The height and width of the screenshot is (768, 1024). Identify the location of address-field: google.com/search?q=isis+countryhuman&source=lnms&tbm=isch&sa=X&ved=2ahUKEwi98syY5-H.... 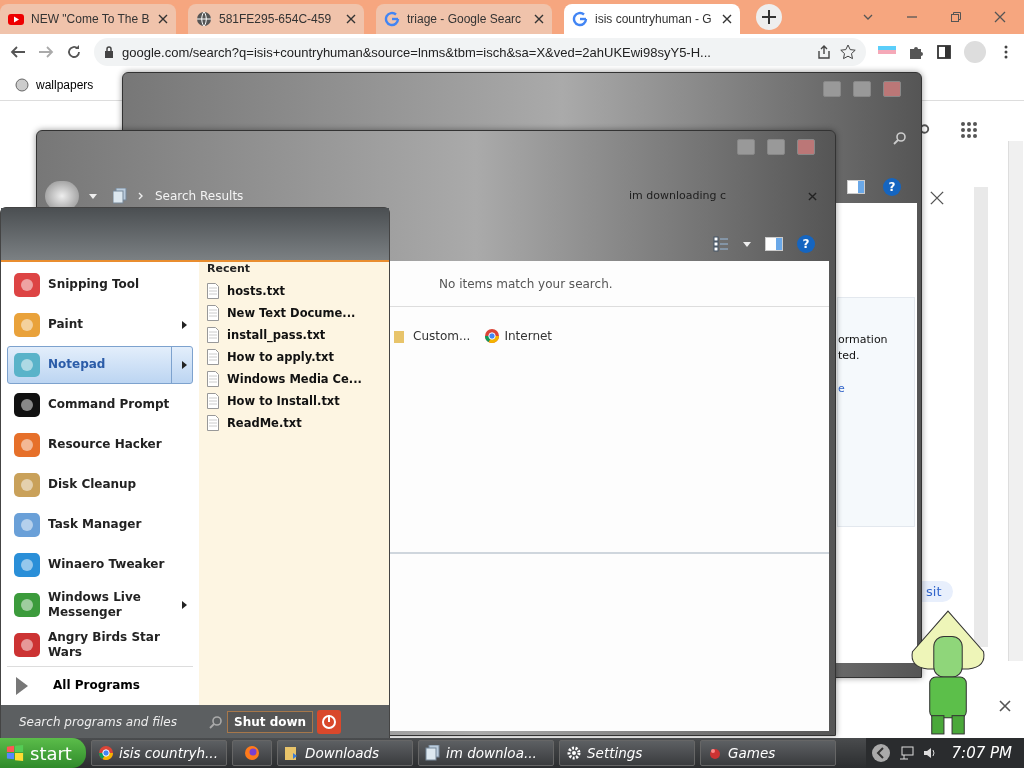
(480, 52).